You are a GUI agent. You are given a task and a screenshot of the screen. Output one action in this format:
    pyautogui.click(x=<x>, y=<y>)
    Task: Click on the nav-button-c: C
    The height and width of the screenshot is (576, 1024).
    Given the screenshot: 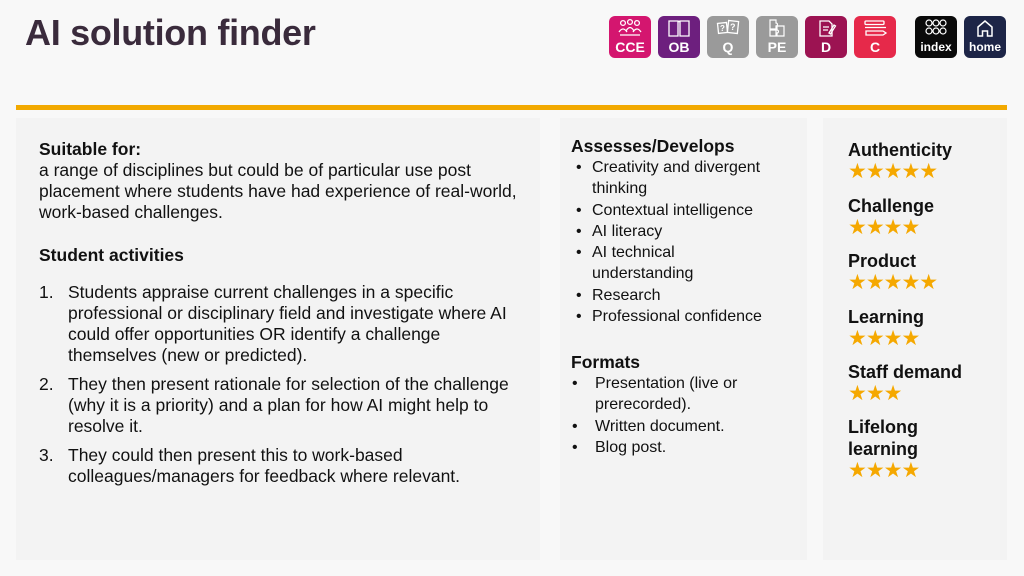 What is the action you would take?
    pyautogui.click(x=875, y=37)
    